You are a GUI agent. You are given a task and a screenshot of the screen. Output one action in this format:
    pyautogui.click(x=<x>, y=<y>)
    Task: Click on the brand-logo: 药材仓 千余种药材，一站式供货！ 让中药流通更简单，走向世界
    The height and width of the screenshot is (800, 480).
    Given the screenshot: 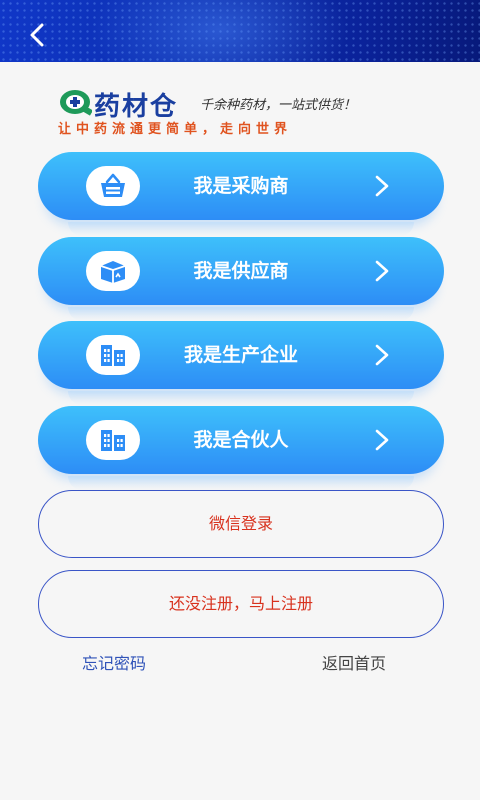 What is the action you would take?
    pyautogui.click(x=238, y=113)
    